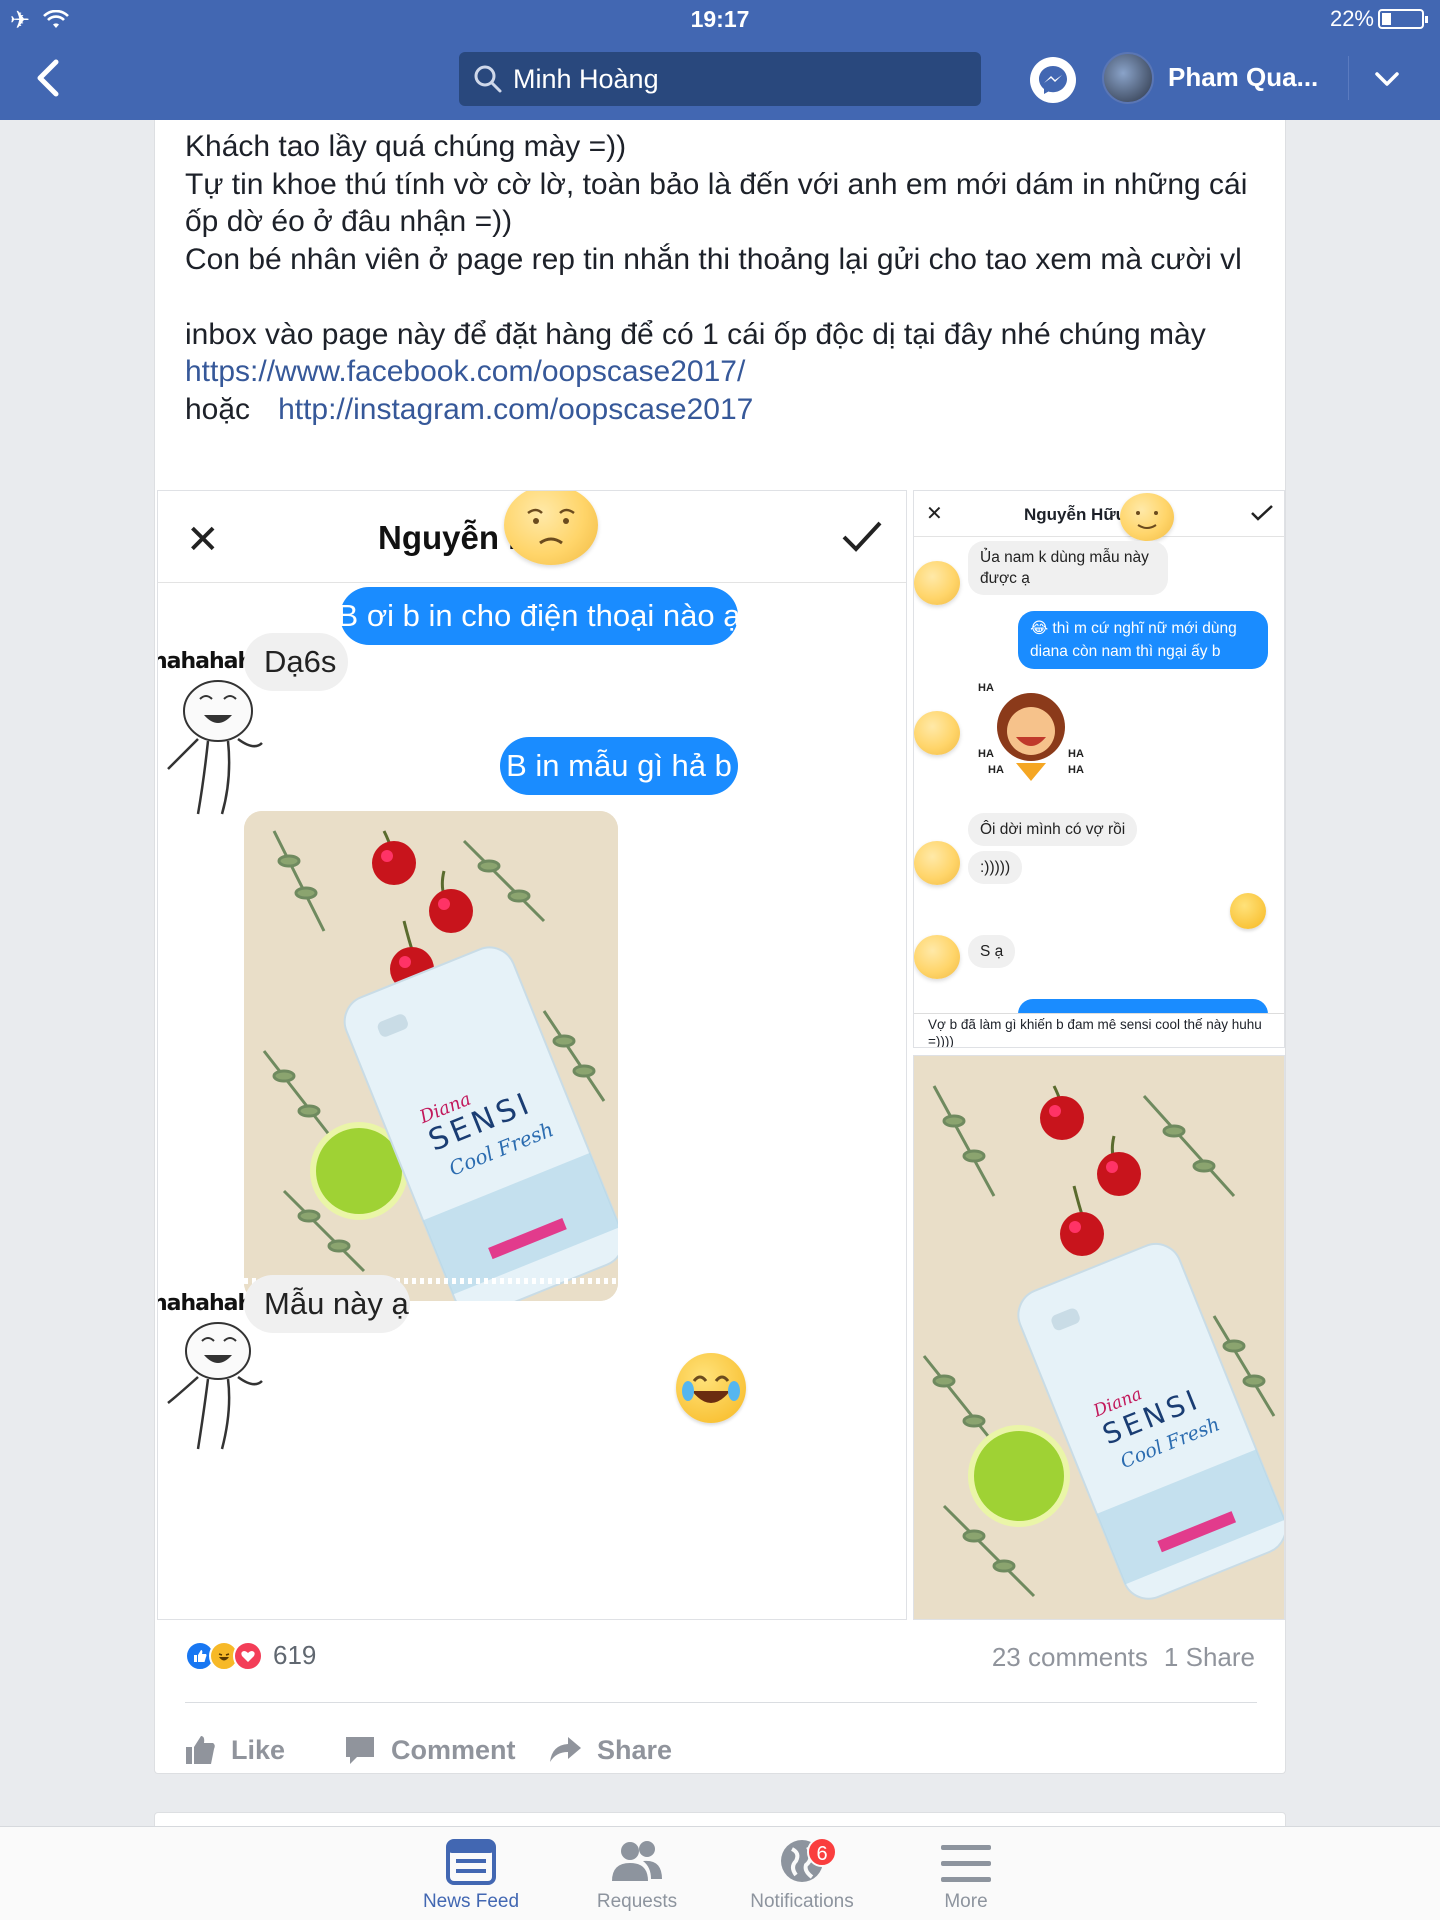 Image resolution: width=1440 pixels, height=1920 pixels. Describe the element at coordinates (637, 1901) in the screenshot. I see `tab-label: Requests` at that location.